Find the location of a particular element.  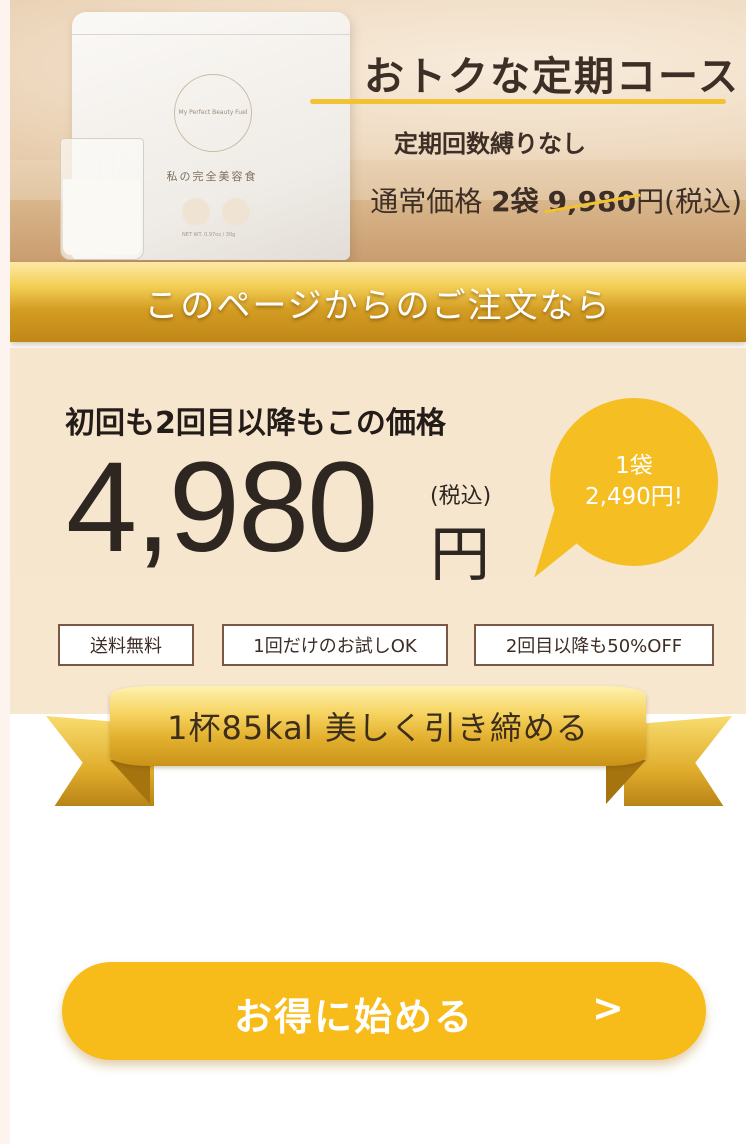

ribbon-text: 1杯85kal 美しく引き締める is located at coordinates (378, 728).